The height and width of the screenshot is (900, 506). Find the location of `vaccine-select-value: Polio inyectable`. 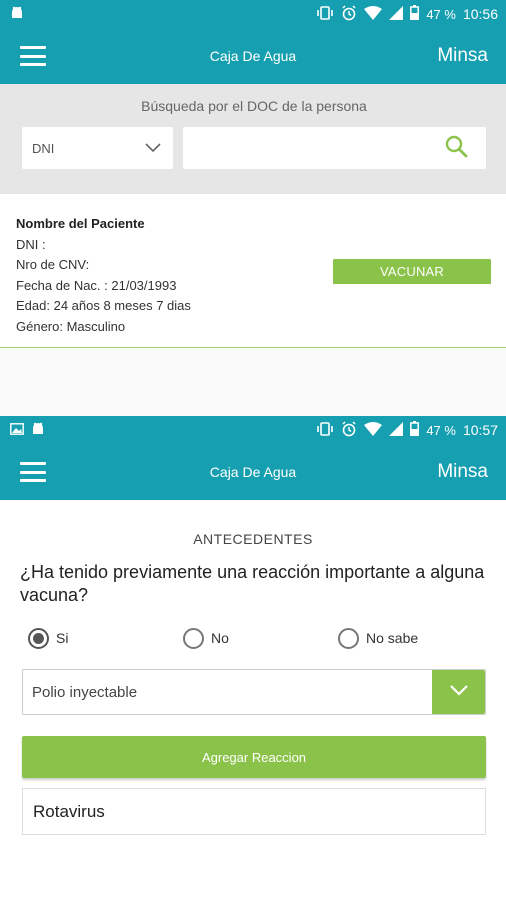

vaccine-select-value: Polio inyectable is located at coordinates (85, 692).